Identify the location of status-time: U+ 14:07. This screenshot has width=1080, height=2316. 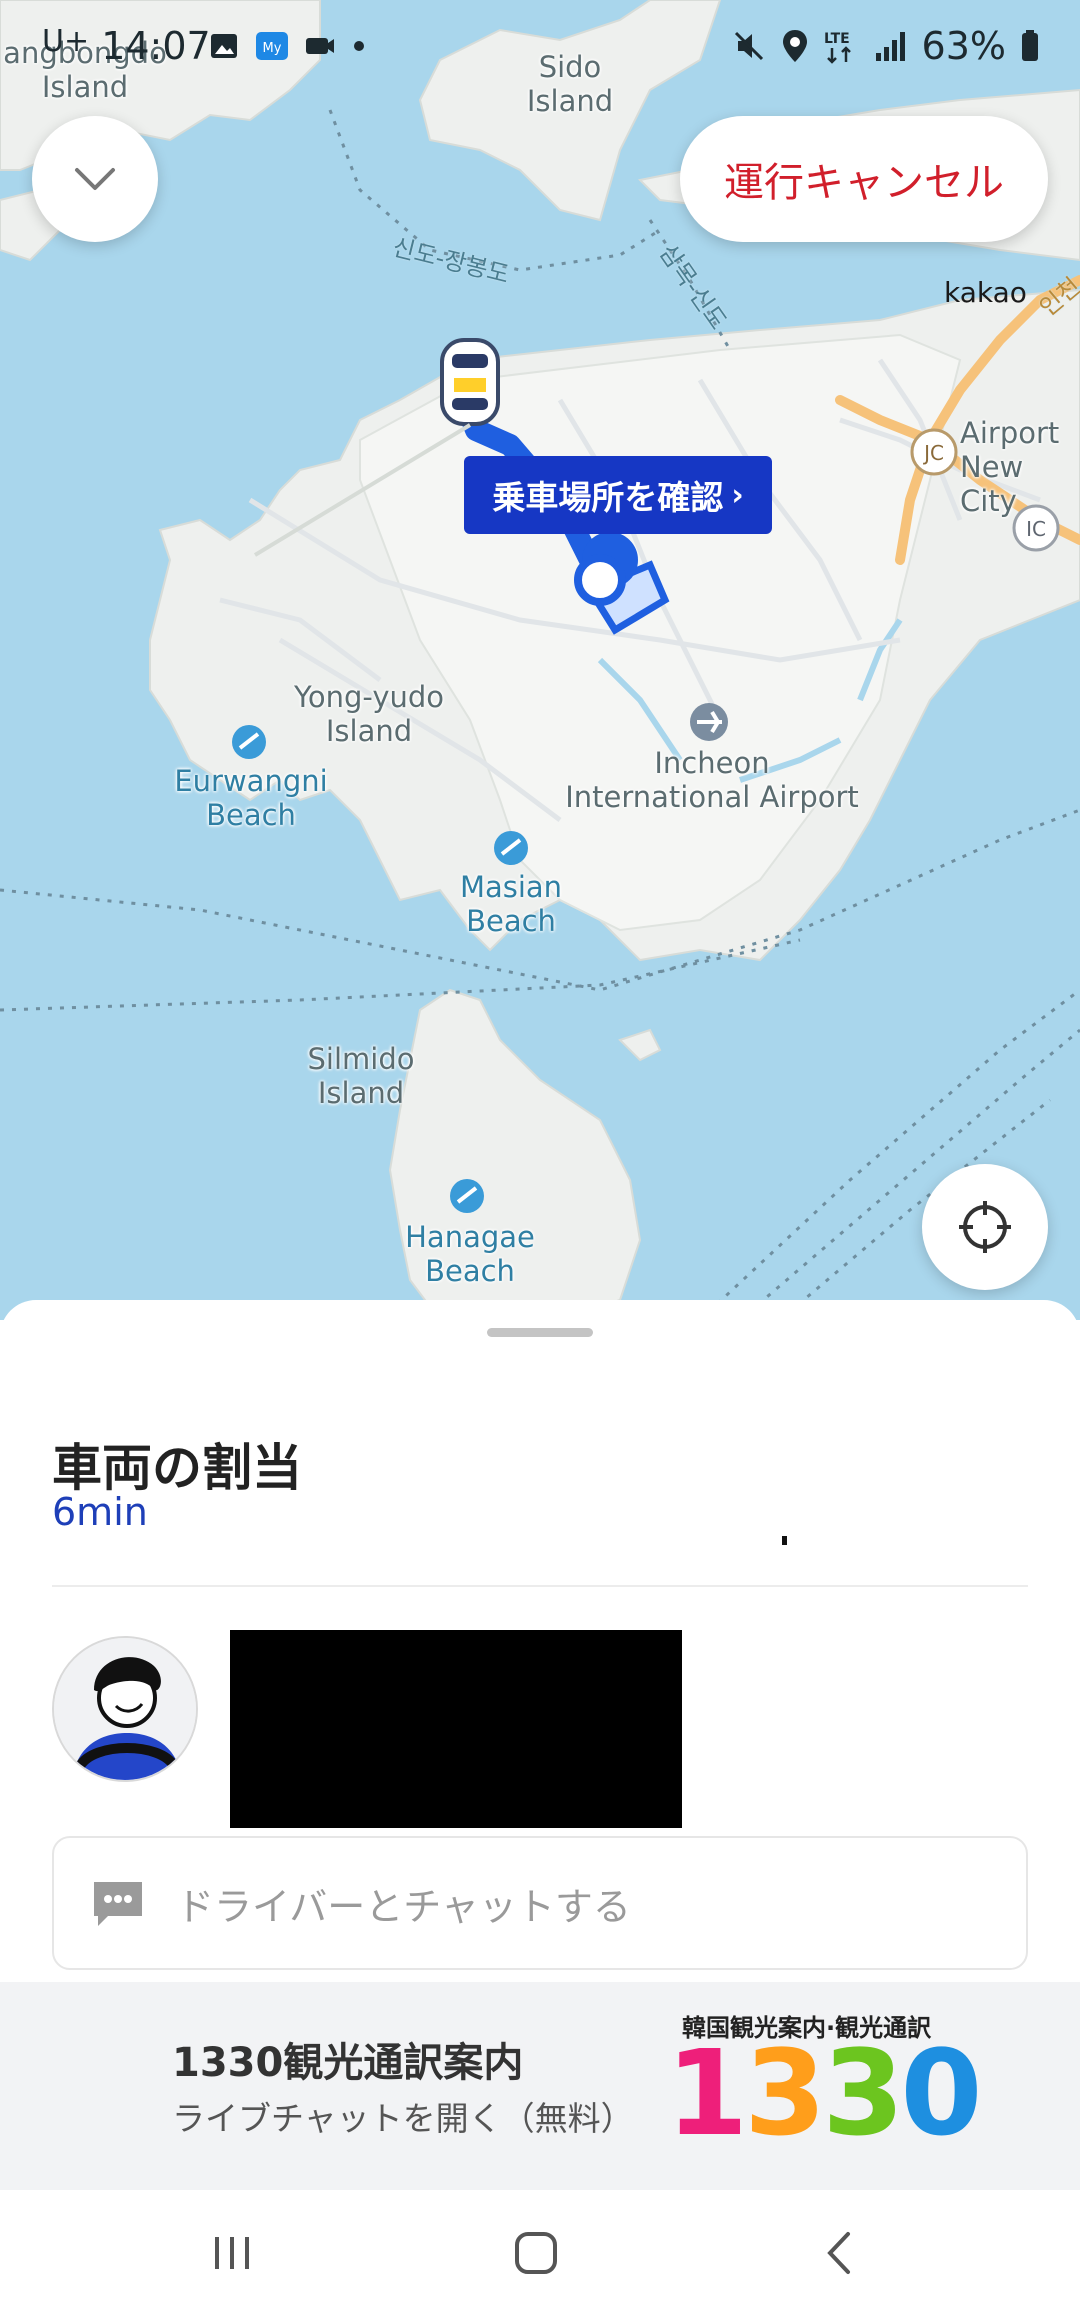
(126, 46).